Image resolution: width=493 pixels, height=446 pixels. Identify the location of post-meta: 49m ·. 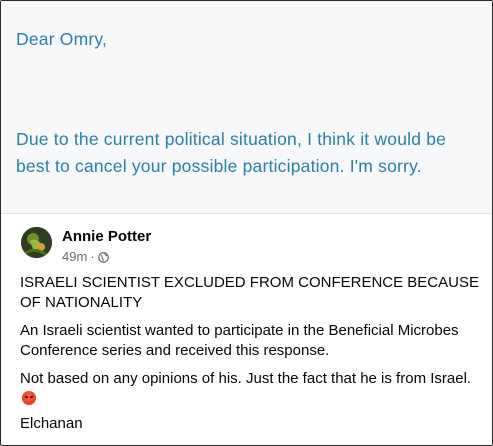
(85, 256).